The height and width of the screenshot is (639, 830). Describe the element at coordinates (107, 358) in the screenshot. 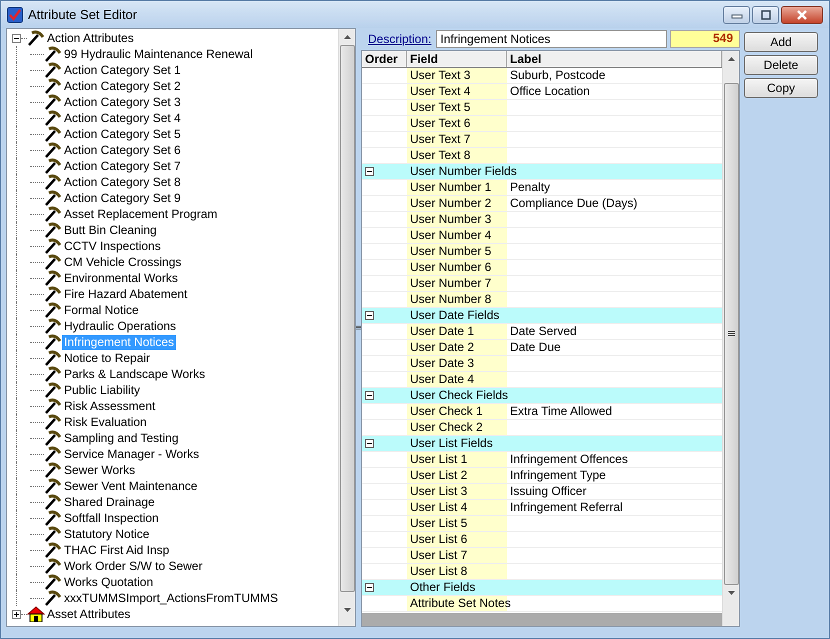

I see `tree-item: Notice to Repair` at that location.